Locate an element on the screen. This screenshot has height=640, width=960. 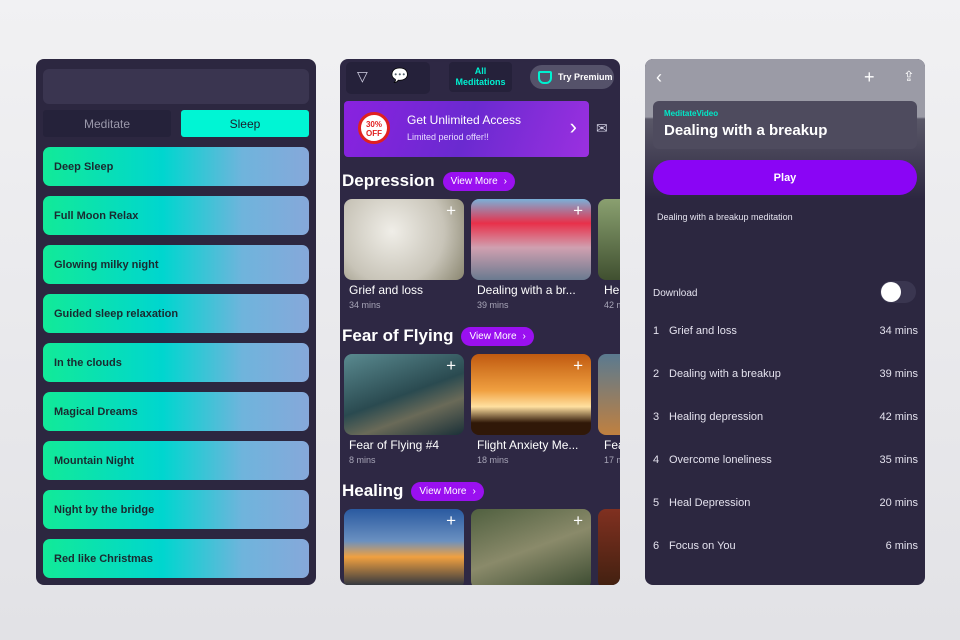
track-row: 6 Focus on You 6 mins is located at coordinates (785, 546).